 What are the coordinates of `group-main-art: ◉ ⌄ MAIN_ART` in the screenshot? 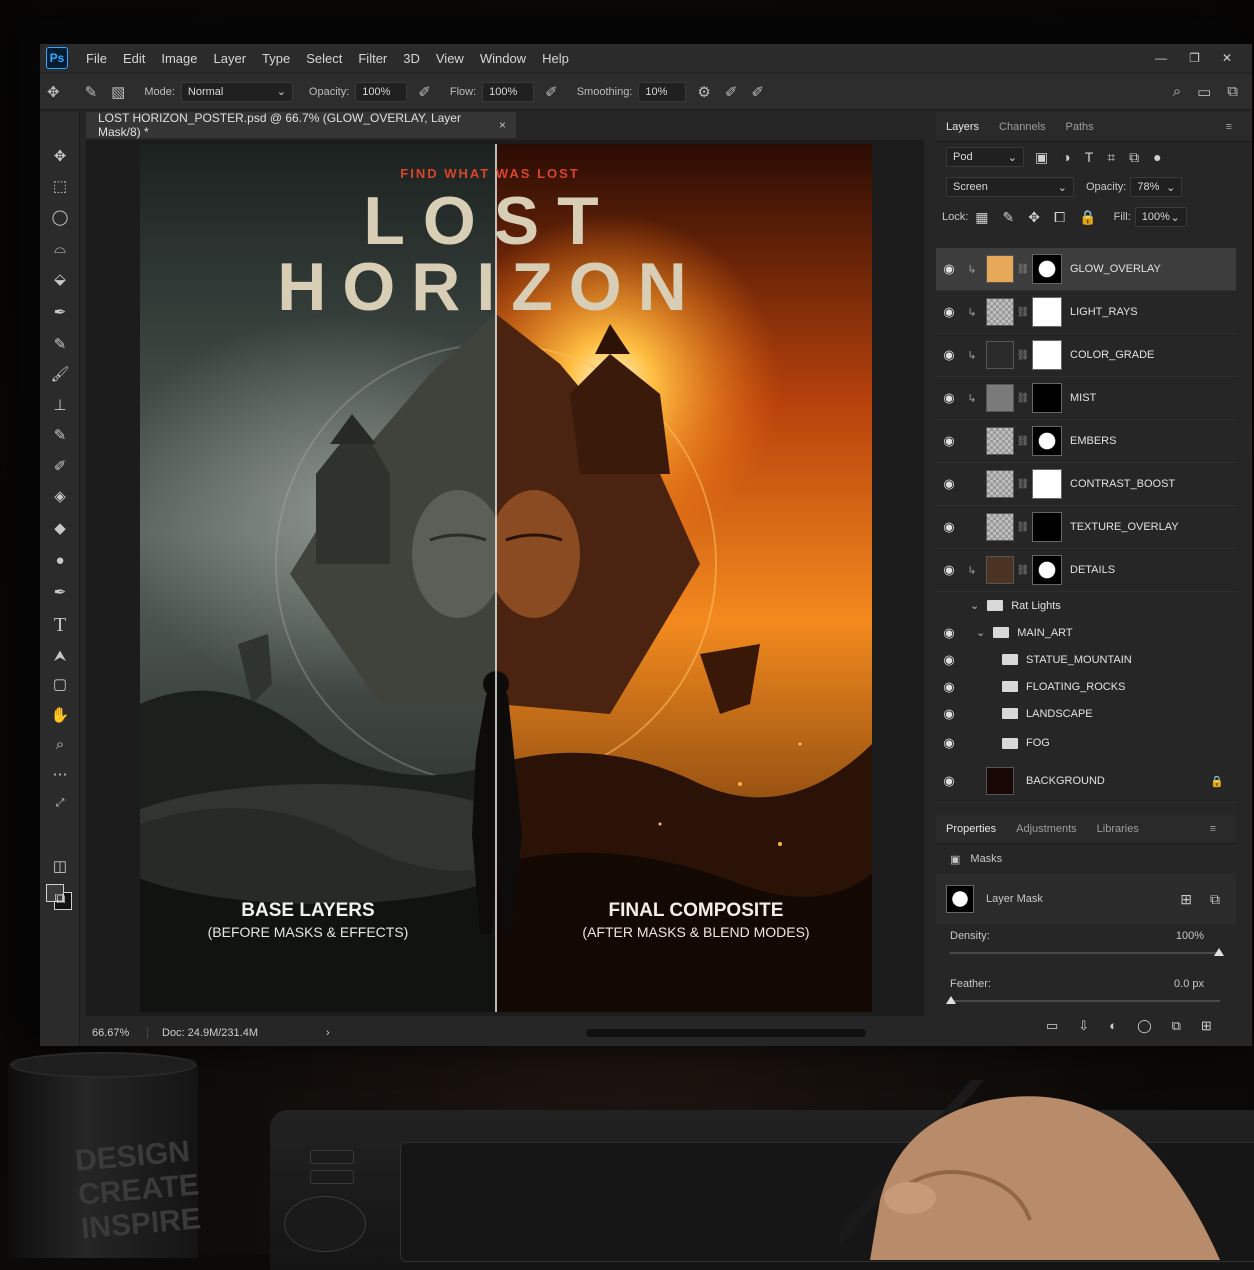 It's located at (1086, 632).